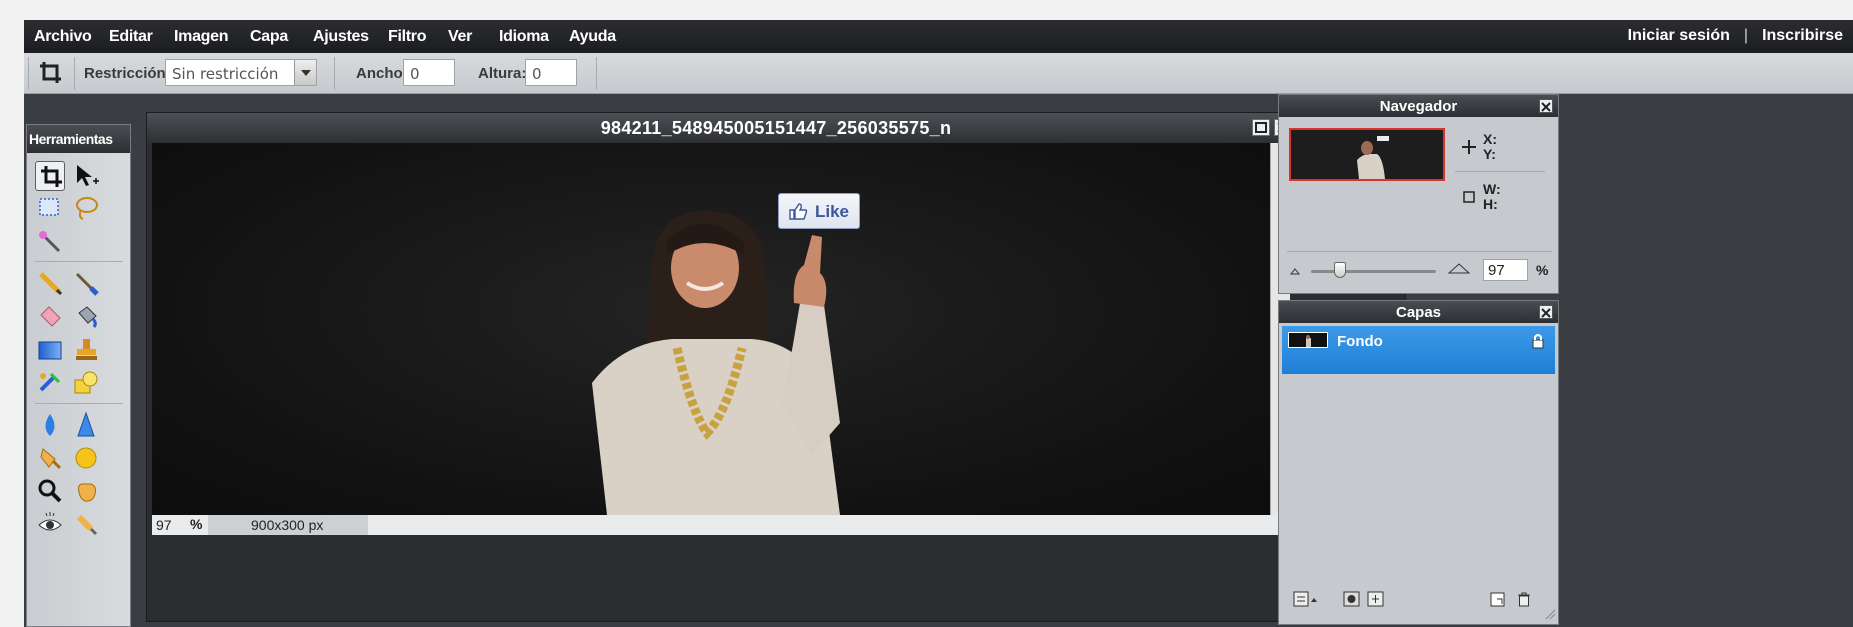 The height and width of the screenshot is (627, 1853). I want to click on width-input: 0, so click(429, 72).